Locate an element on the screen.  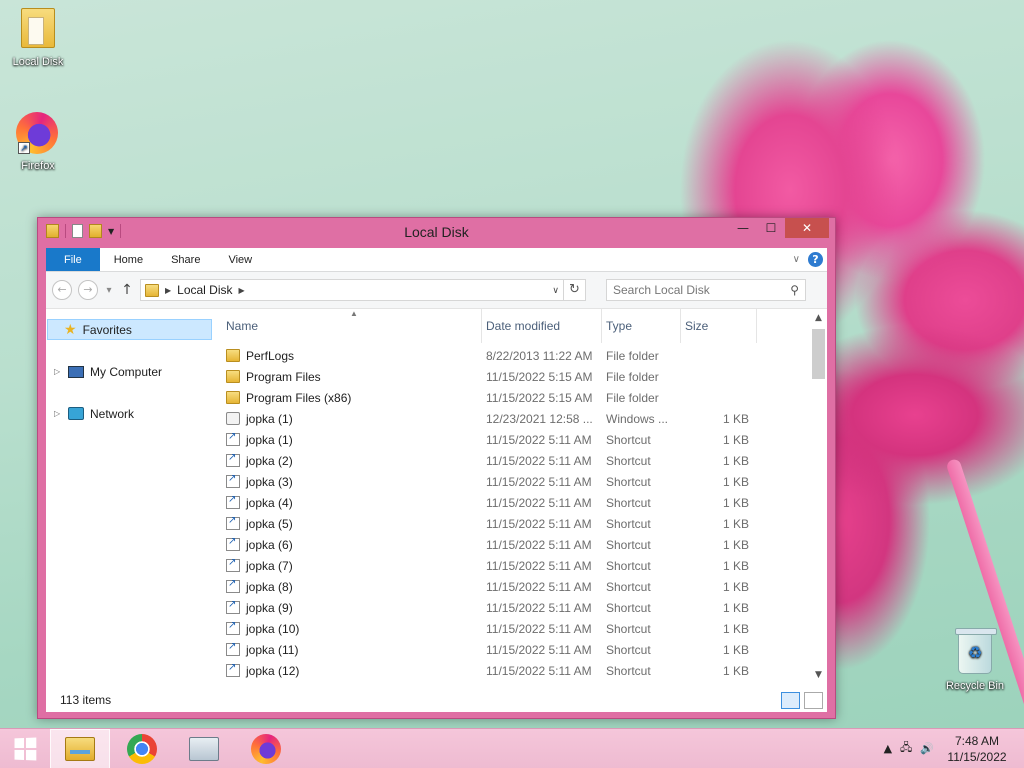
search-icon: ⚲ is located at coordinates (794, 290).